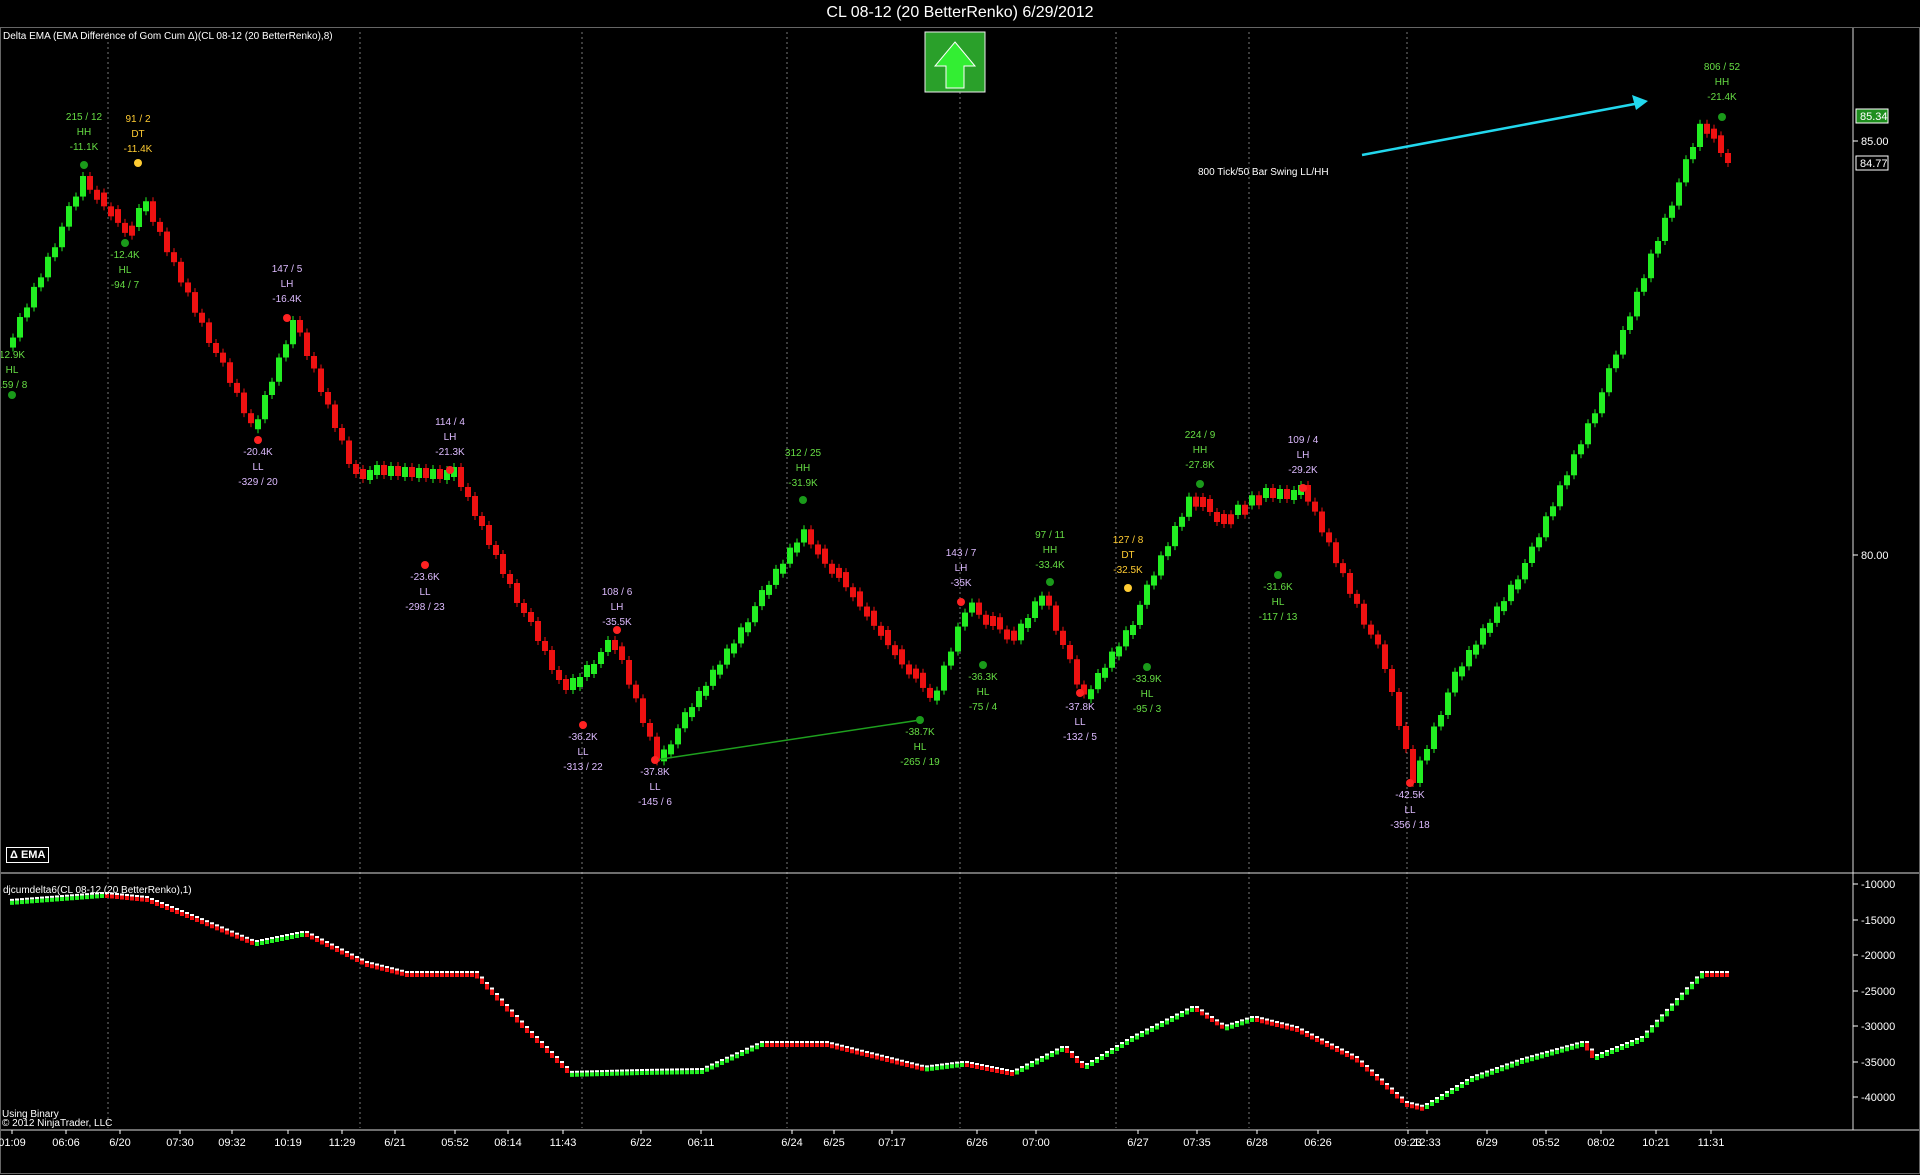  What do you see at coordinates (258, 467) in the screenshot?
I see `swing-label-text: LL` at bounding box center [258, 467].